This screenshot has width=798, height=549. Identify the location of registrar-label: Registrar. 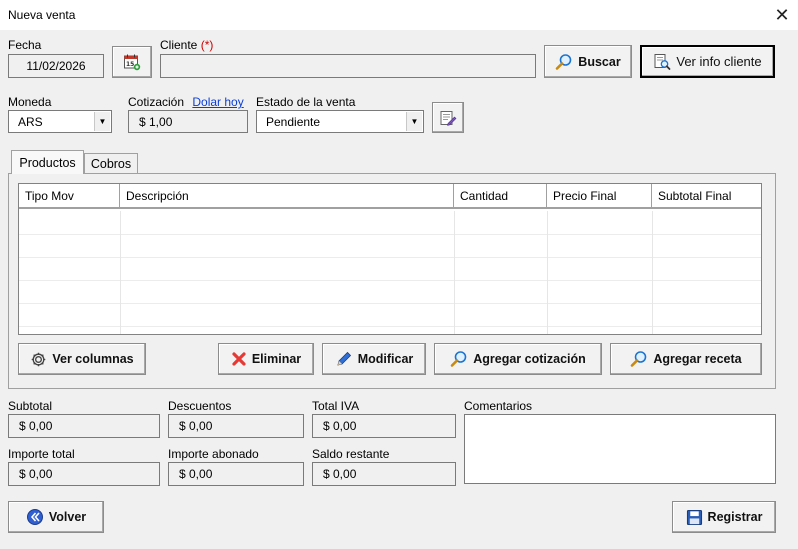
(735, 517).